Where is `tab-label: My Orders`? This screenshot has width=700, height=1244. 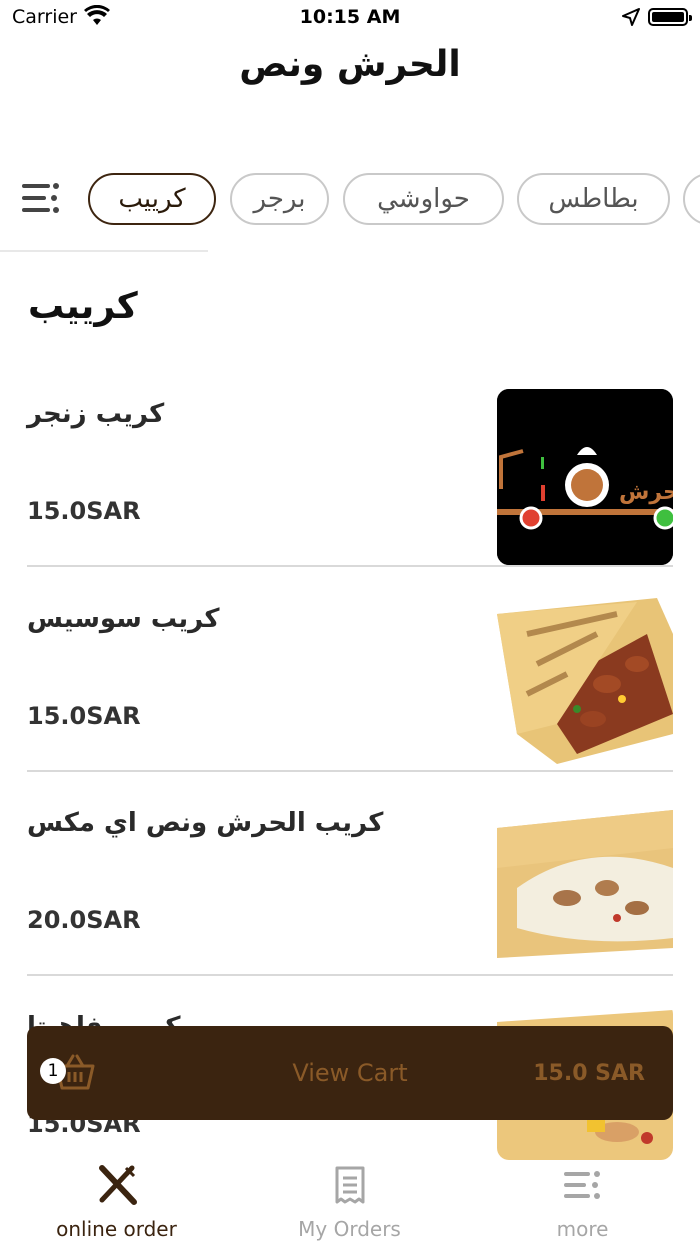 tab-label: My Orders is located at coordinates (349, 1229).